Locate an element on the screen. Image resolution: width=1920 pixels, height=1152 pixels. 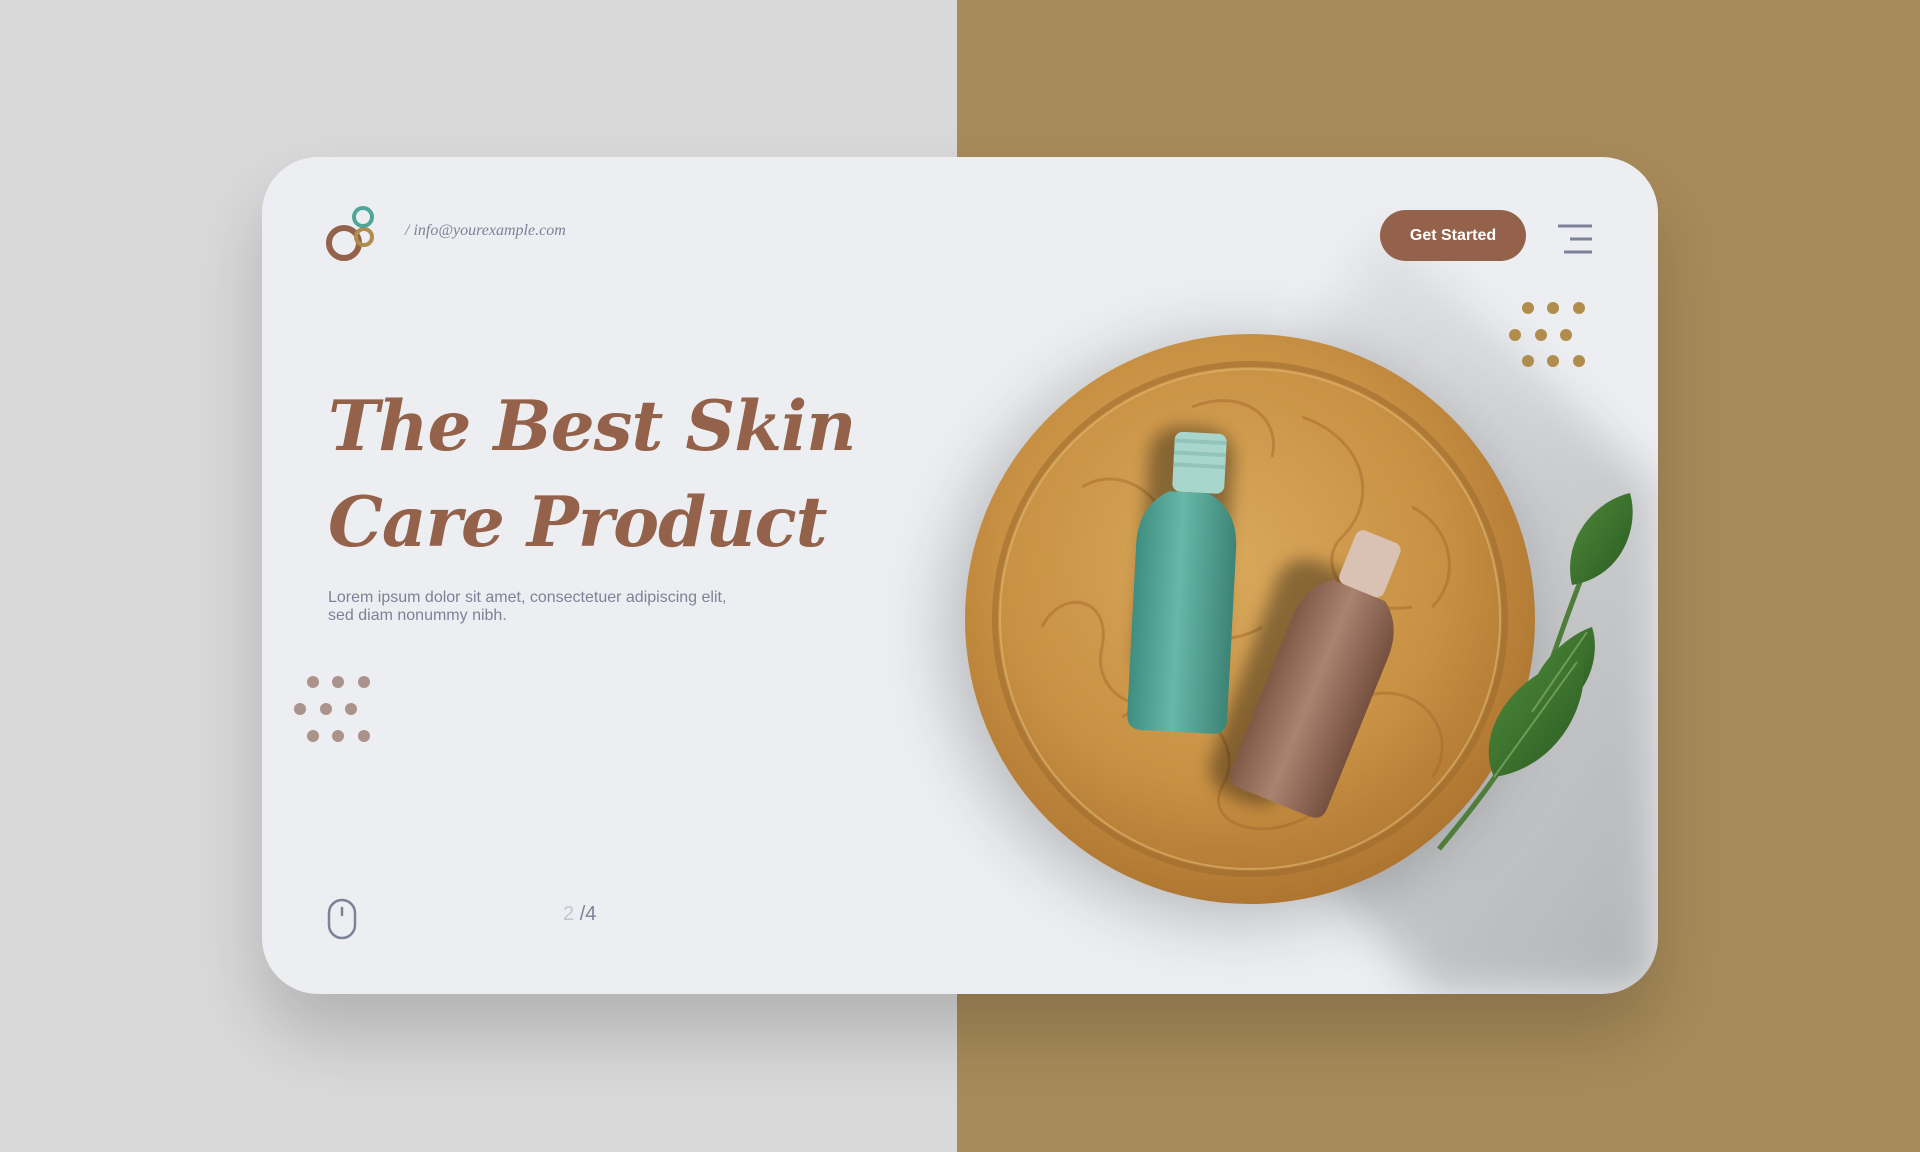
decorative-dots-brown is located at coordinates (332, 709).